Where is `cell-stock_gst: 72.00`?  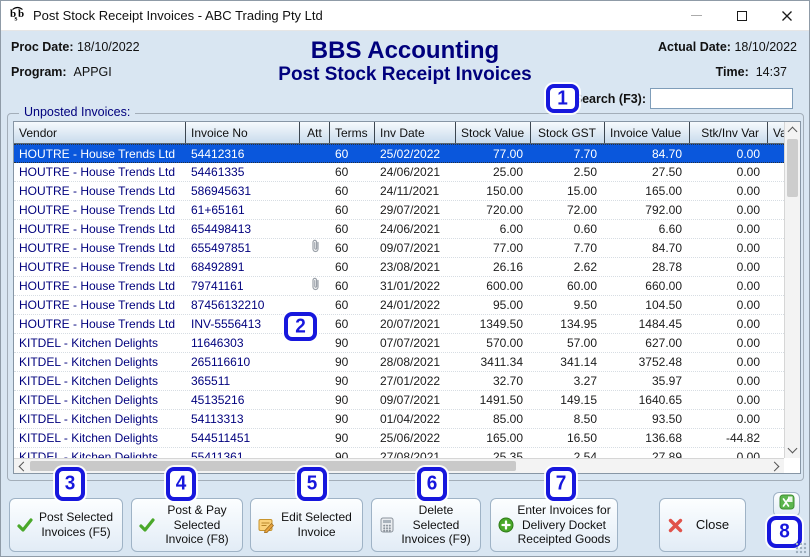 cell-stock_gst: 72.00 is located at coordinates (581, 210).